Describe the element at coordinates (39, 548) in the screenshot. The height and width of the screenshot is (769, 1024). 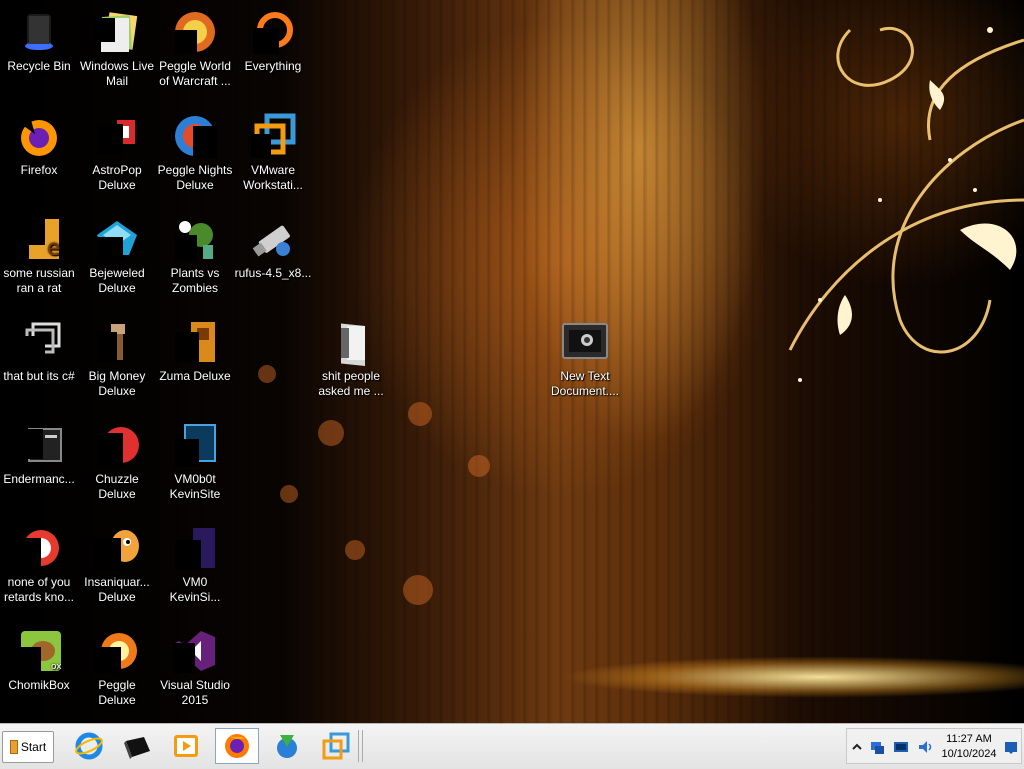
I see `red-circle-app-icon` at that location.